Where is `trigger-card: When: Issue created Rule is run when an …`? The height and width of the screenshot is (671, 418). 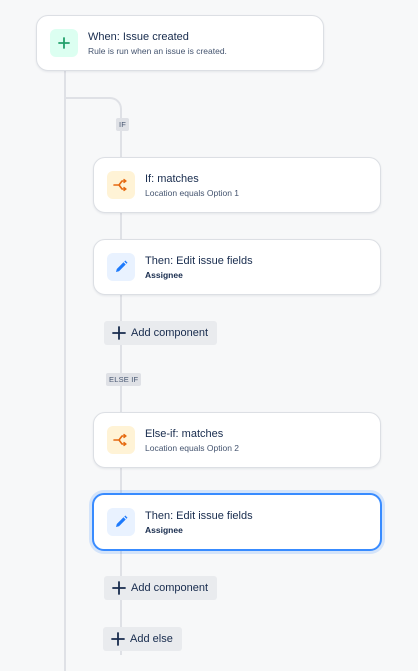 trigger-card: When: Issue created Rule is run when an … is located at coordinates (180, 43).